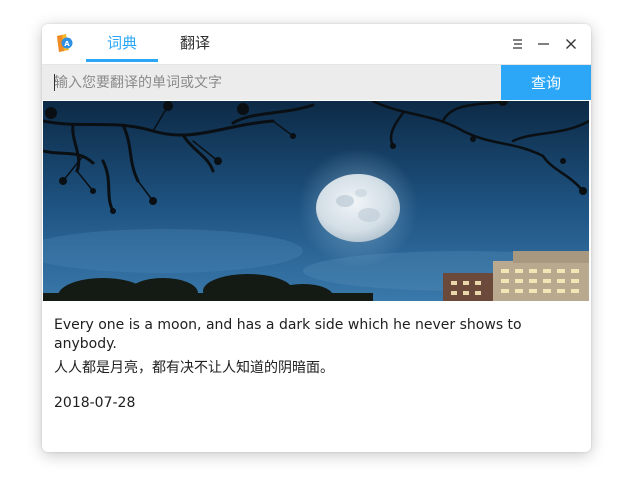 The width and height of the screenshot is (618, 478). I want to click on app-logo-icon: A, so click(64, 43).